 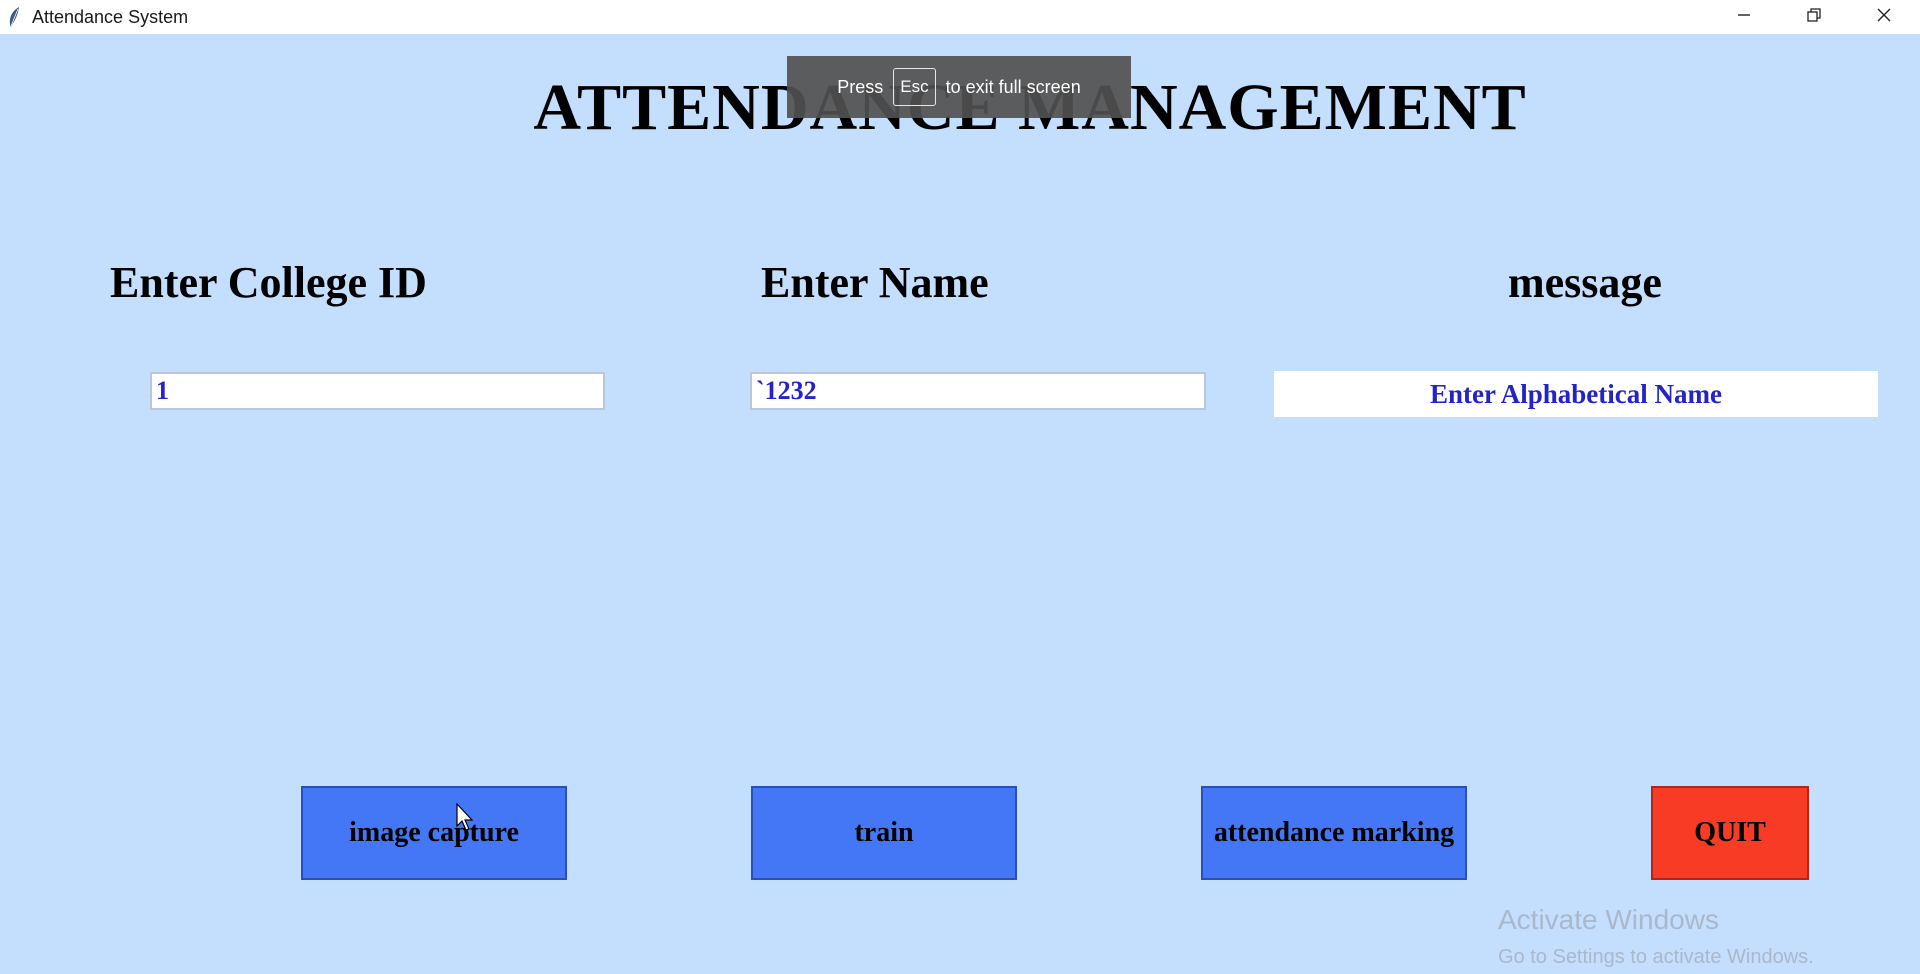 What do you see at coordinates (1656, 957) in the screenshot?
I see `watermark-line-2: Go to Settings to activate Windows.` at bounding box center [1656, 957].